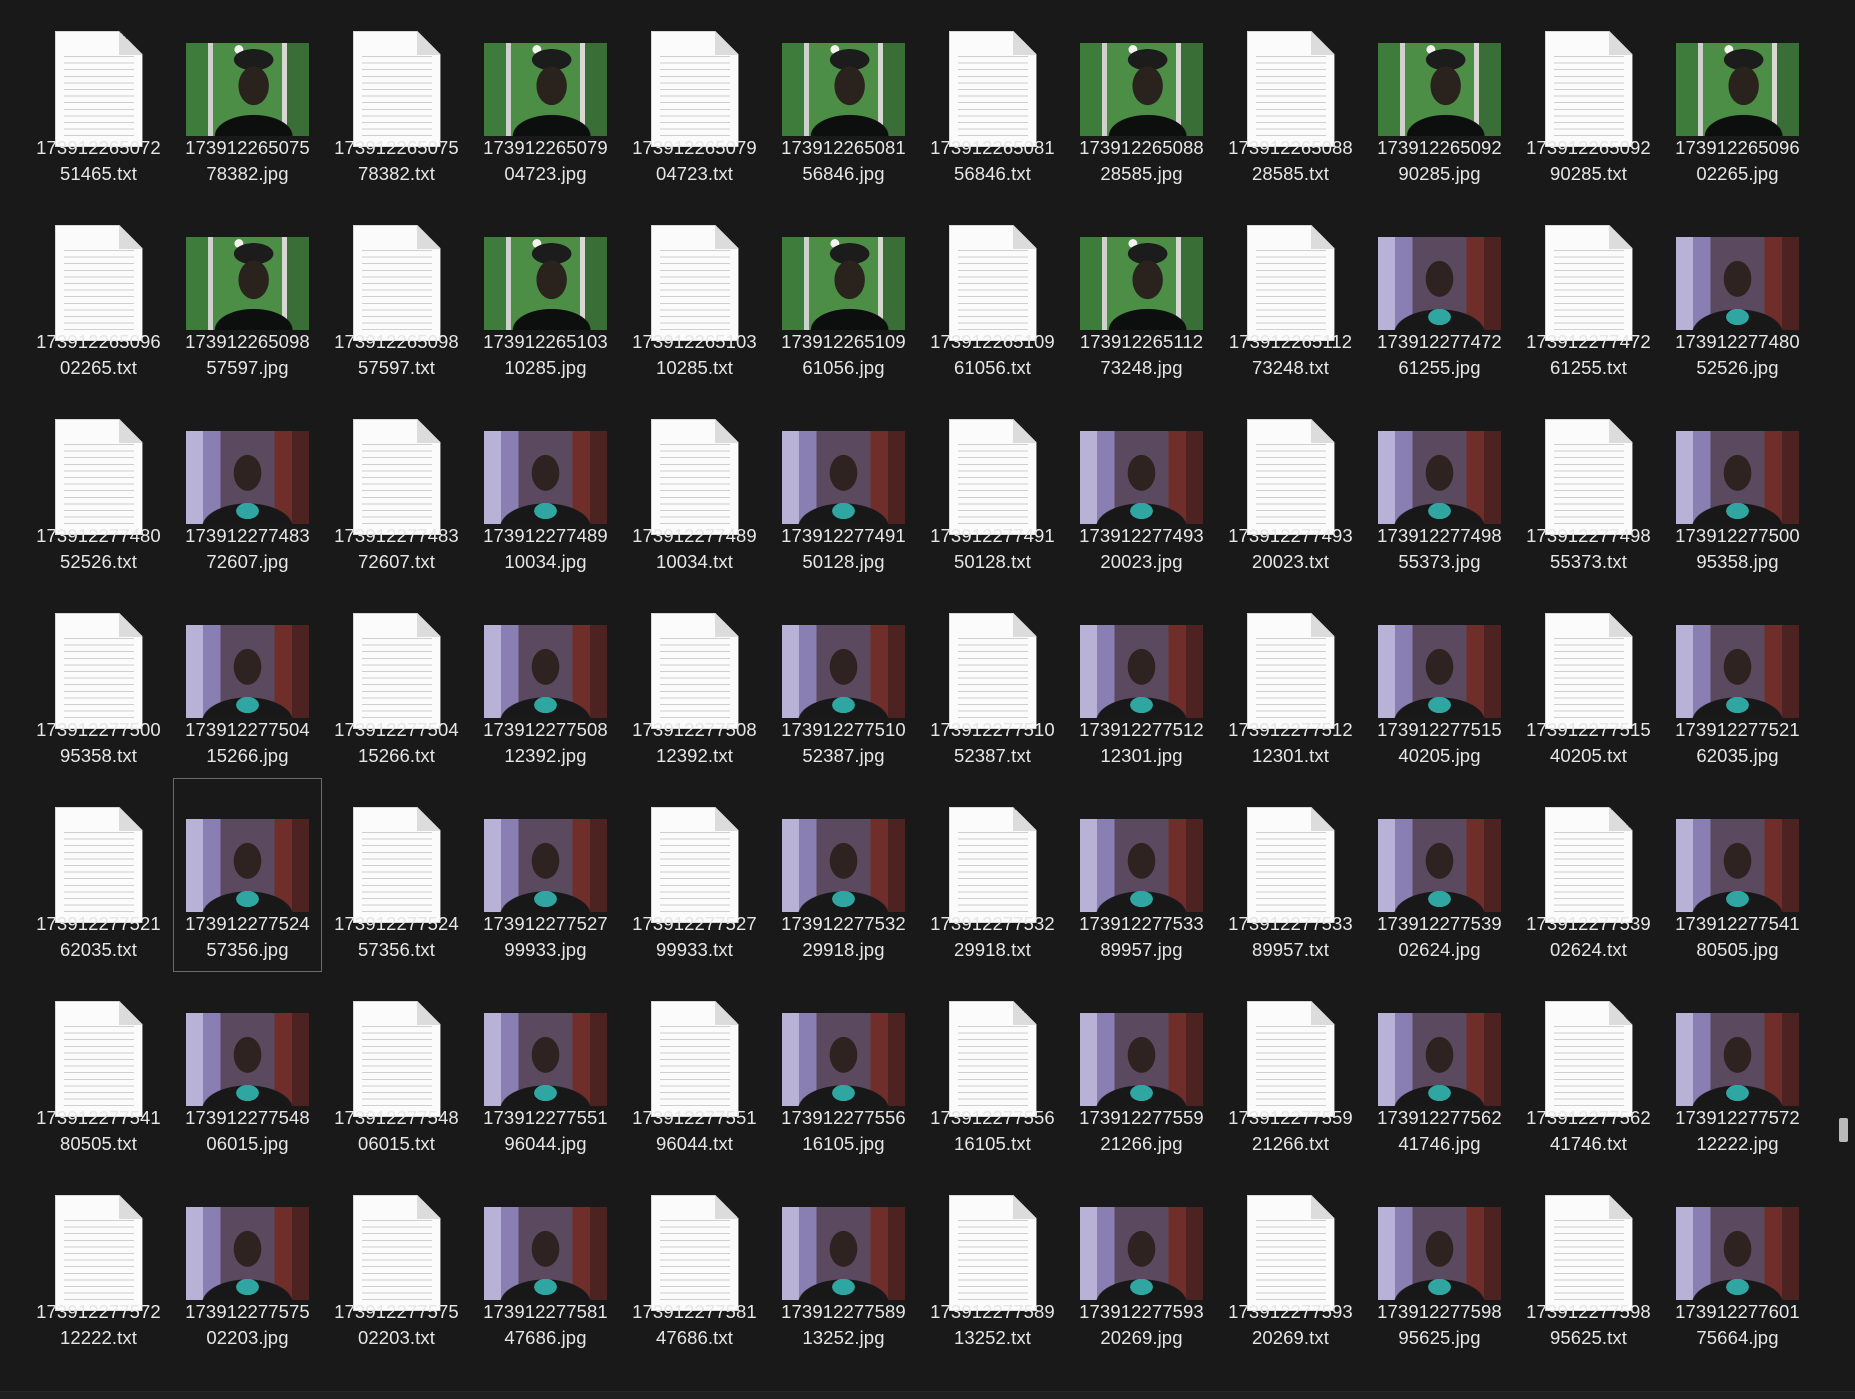 Image resolution: width=1855 pixels, height=1399 pixels. What do you see at coordinates (545, 487) in the screenshot?
I see `file-item-jpg: 173912277489 10034.jpg` at bounding box center [545, 487].